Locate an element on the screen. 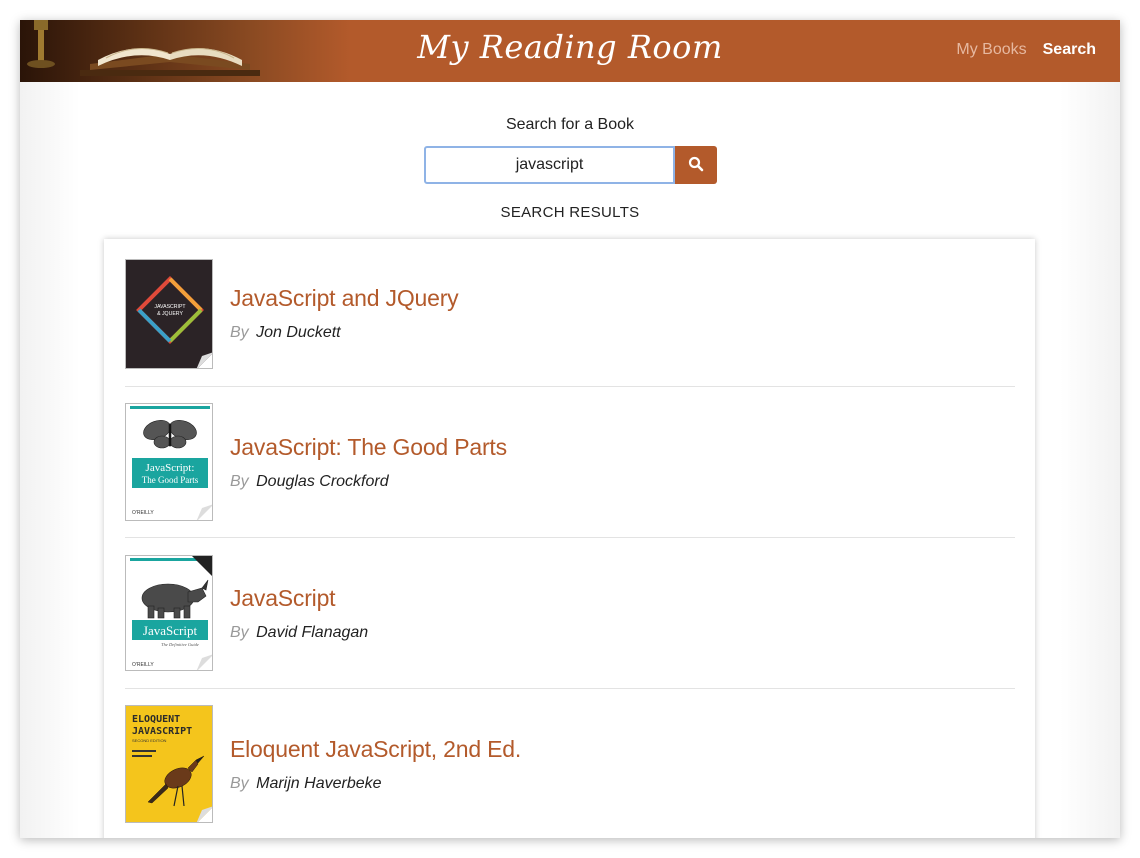 The image size is (1140, 858). author-name: Marijn Haverbeke is located at coordinates (319, 783).